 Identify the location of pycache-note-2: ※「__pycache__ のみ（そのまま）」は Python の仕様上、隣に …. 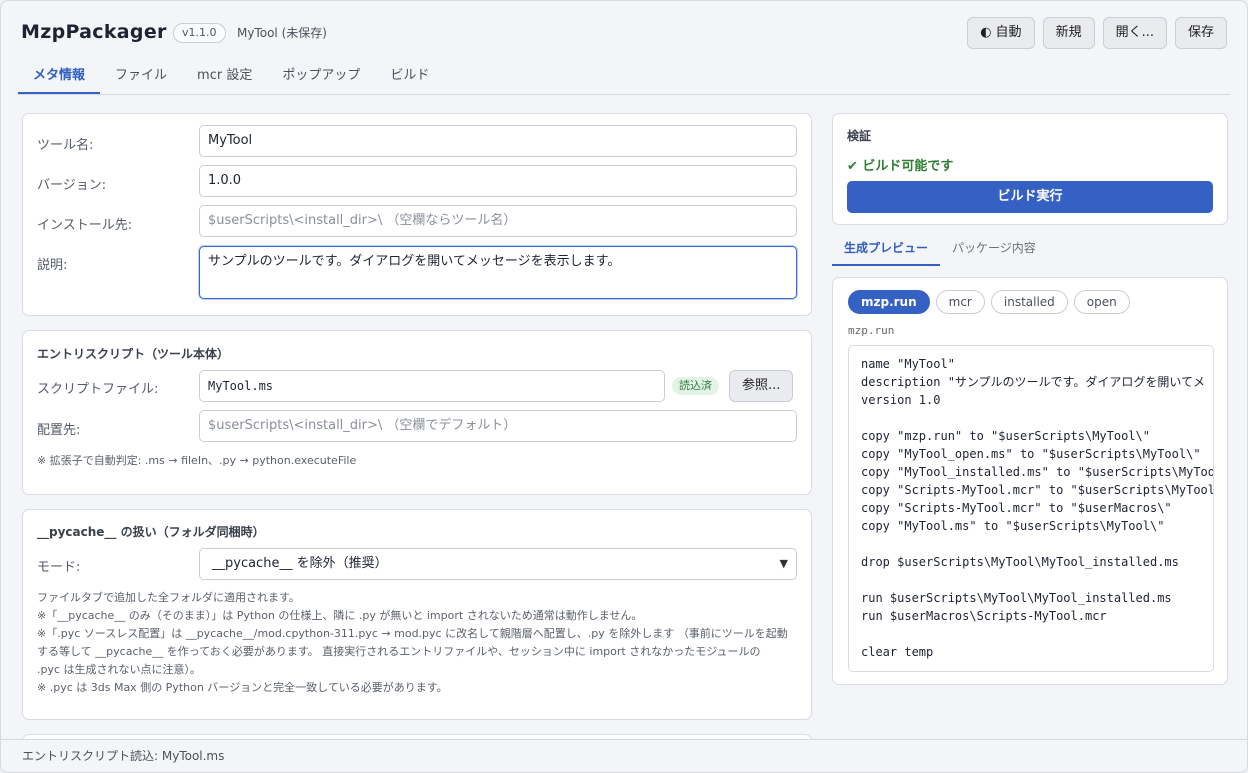
(340, 615).